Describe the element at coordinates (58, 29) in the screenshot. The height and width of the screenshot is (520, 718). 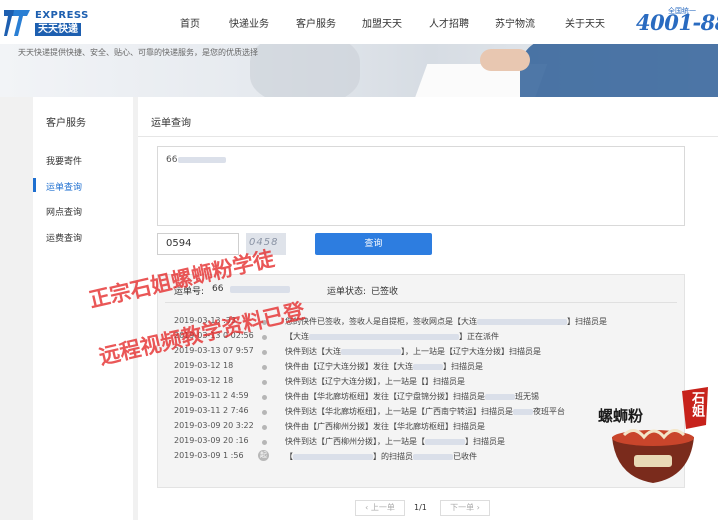
I see `logo-chinese-text: 天天快递` at that location.